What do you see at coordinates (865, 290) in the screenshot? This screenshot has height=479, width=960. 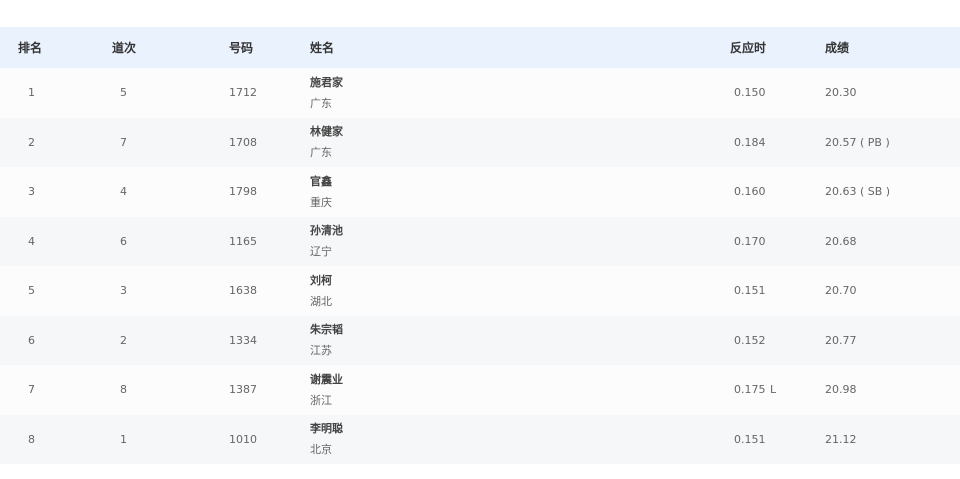 I see `result-cell: 20.70` at bounding box center [865, 290].